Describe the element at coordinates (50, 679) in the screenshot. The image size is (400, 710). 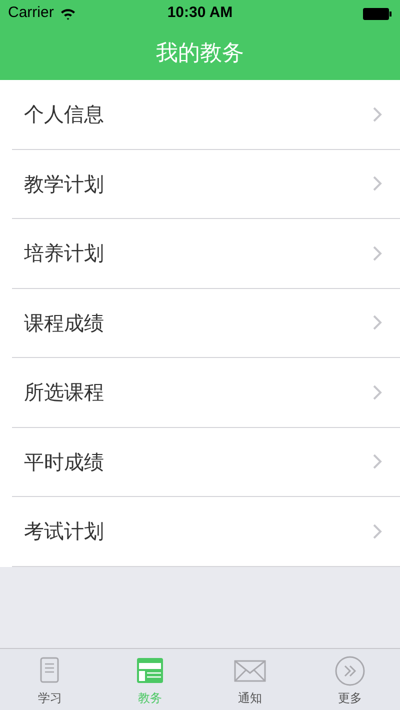
I see `tab-button: 学习` at that location.